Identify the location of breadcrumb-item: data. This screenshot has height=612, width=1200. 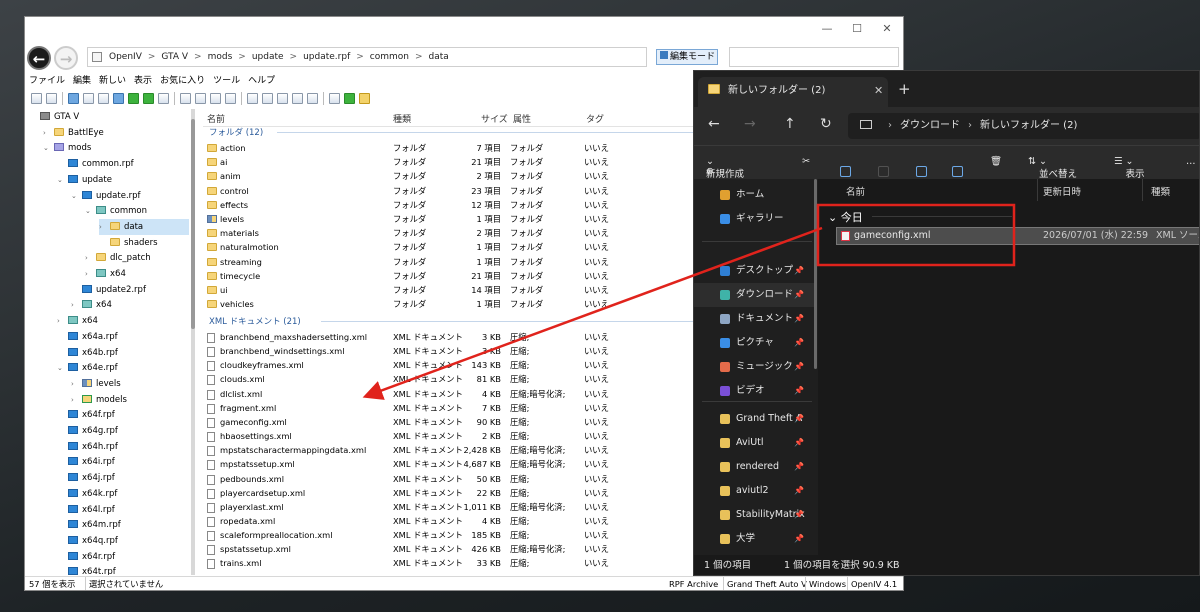
(439, 57).